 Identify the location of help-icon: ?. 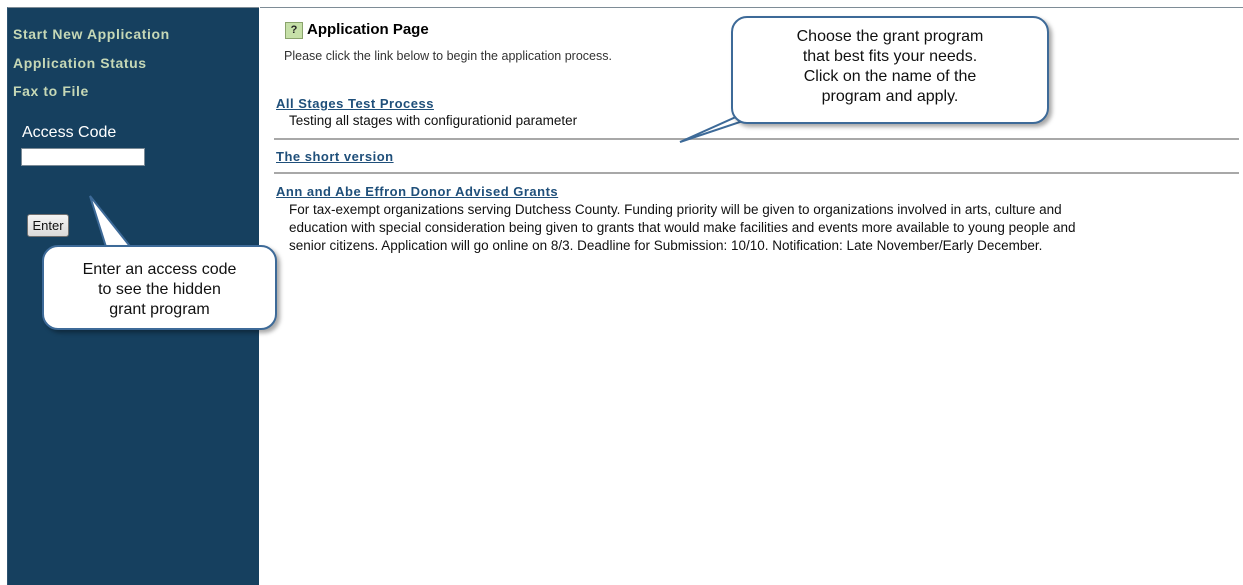
(294, 30).